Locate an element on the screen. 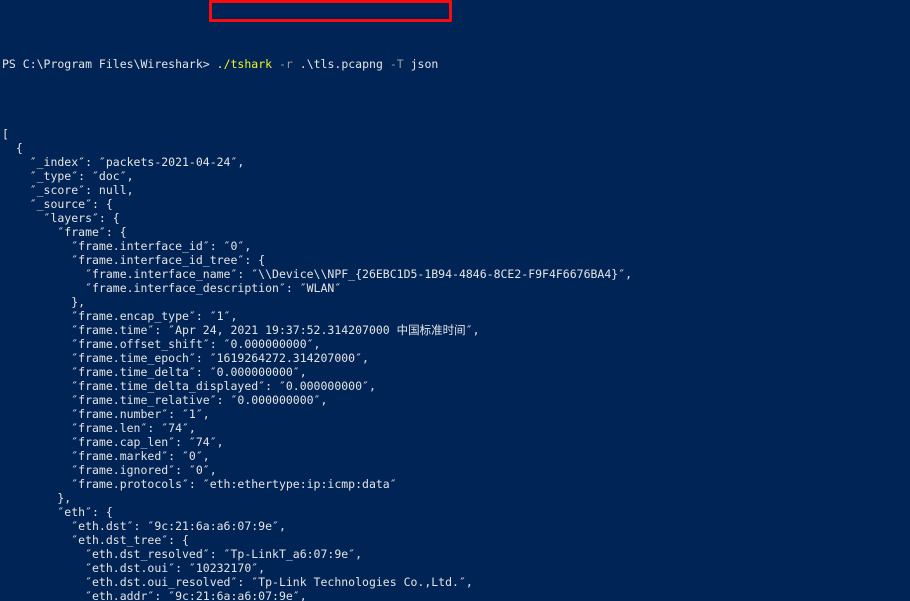  console-line: ″_type″: ″doc″, is located at coordinates (68, 176).